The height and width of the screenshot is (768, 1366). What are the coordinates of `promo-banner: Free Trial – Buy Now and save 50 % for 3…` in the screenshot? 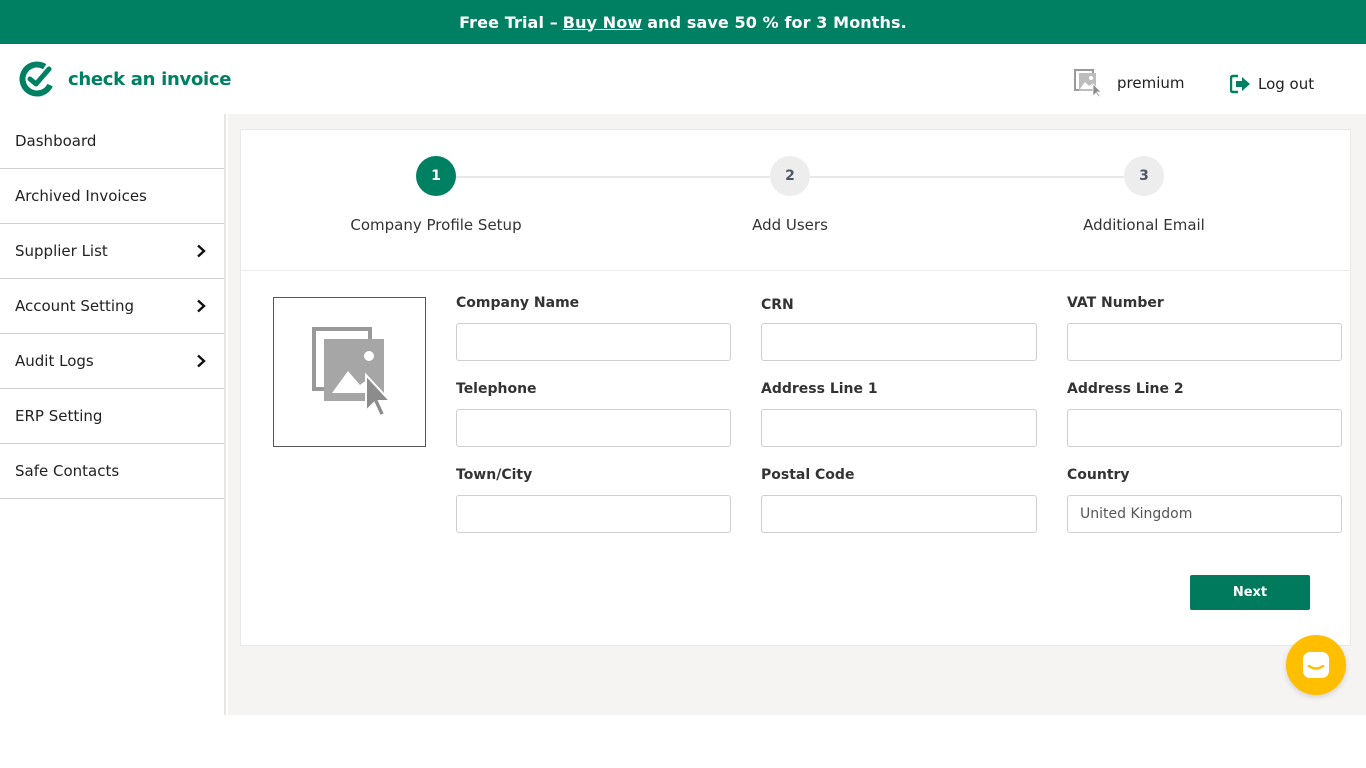 It's located at (683, 22).